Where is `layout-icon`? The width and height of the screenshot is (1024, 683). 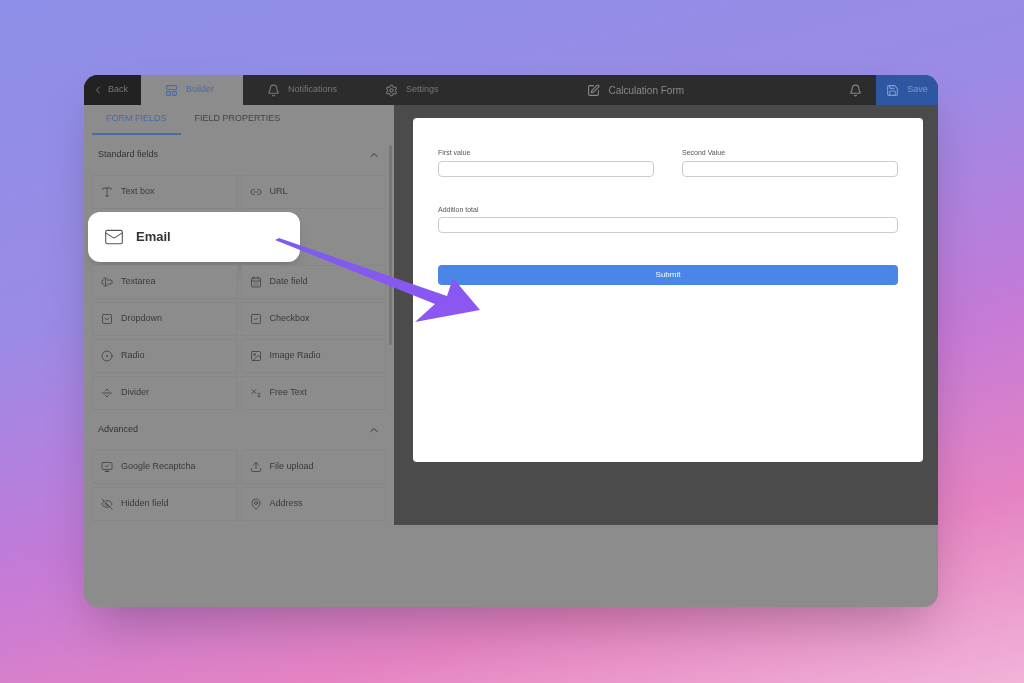
layout-icon is located at coordinates (171, 90).